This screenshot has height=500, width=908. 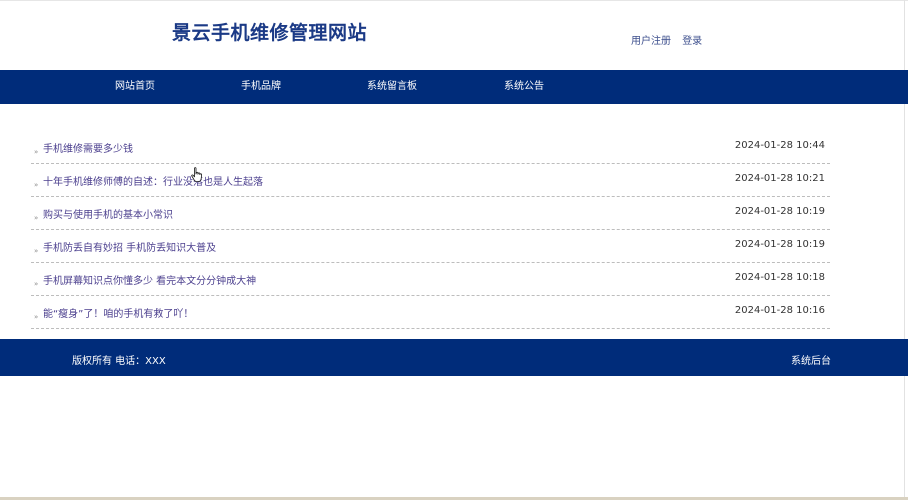 I want to click on news-title-link: 能“瘦身”了！咱的手机有救了吖！, so click(x=118, y=312).